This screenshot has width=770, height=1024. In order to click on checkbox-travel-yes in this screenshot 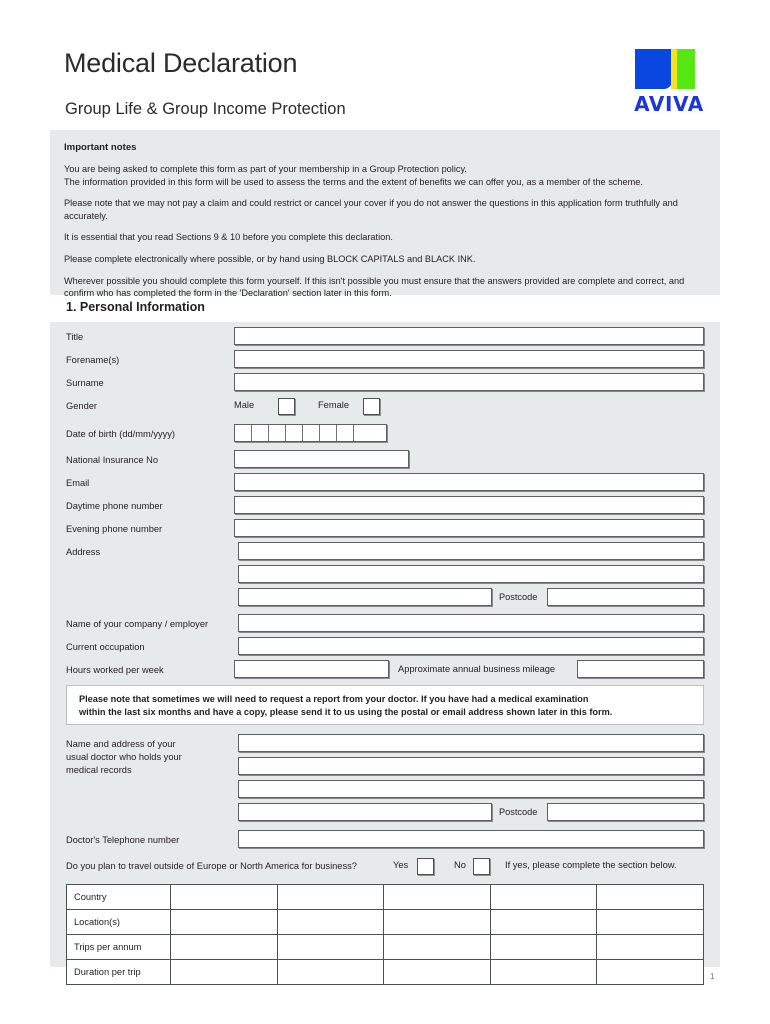, I will do `click(425, 866)`.